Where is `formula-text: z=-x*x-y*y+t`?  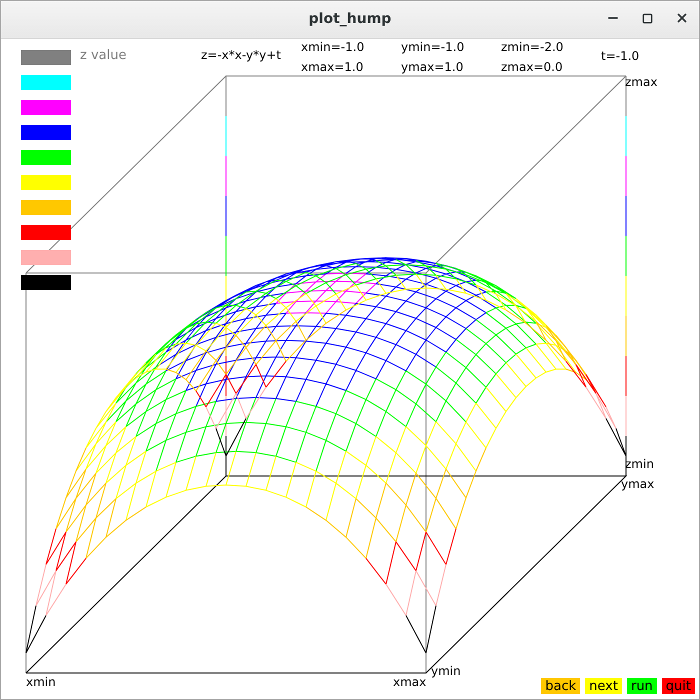 formula-text: z=-x*x-y*y+t is located at coordinates (241, 55).